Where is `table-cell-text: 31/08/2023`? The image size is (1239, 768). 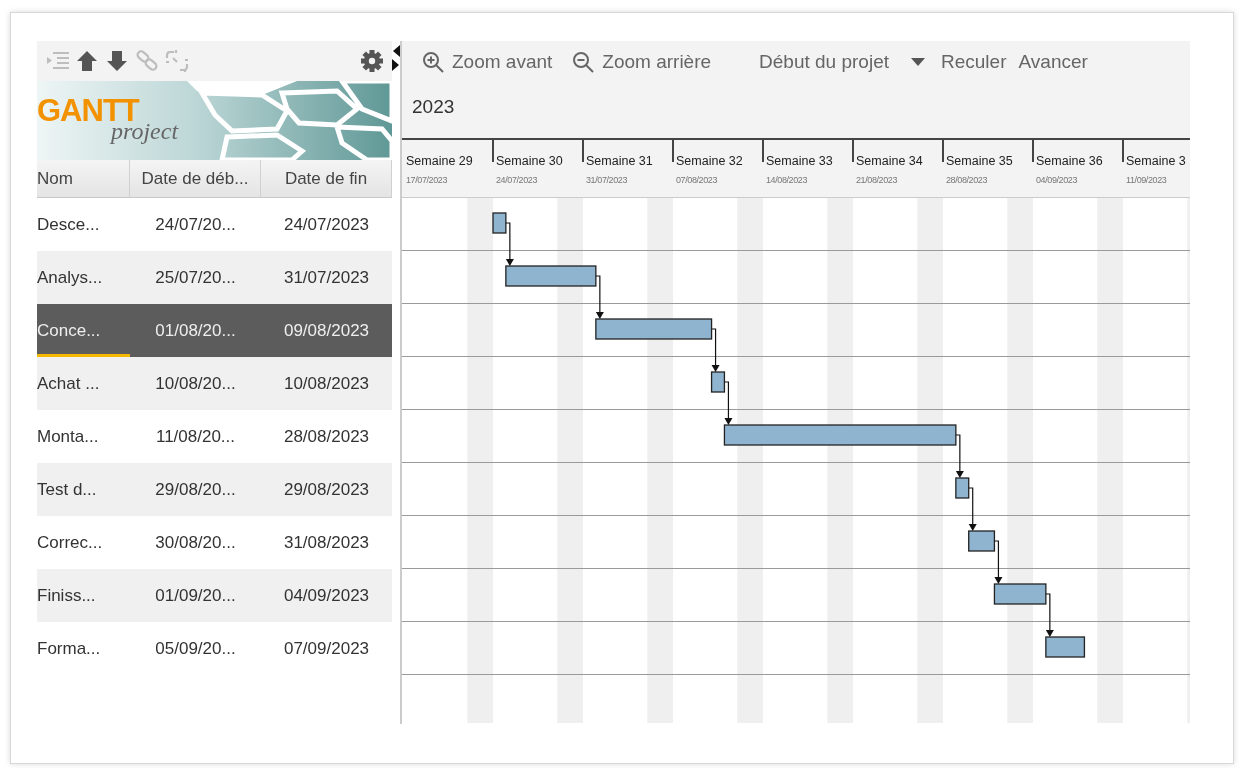 table-cell-text: 31/08/2023 is located at coordinates (326, 542).